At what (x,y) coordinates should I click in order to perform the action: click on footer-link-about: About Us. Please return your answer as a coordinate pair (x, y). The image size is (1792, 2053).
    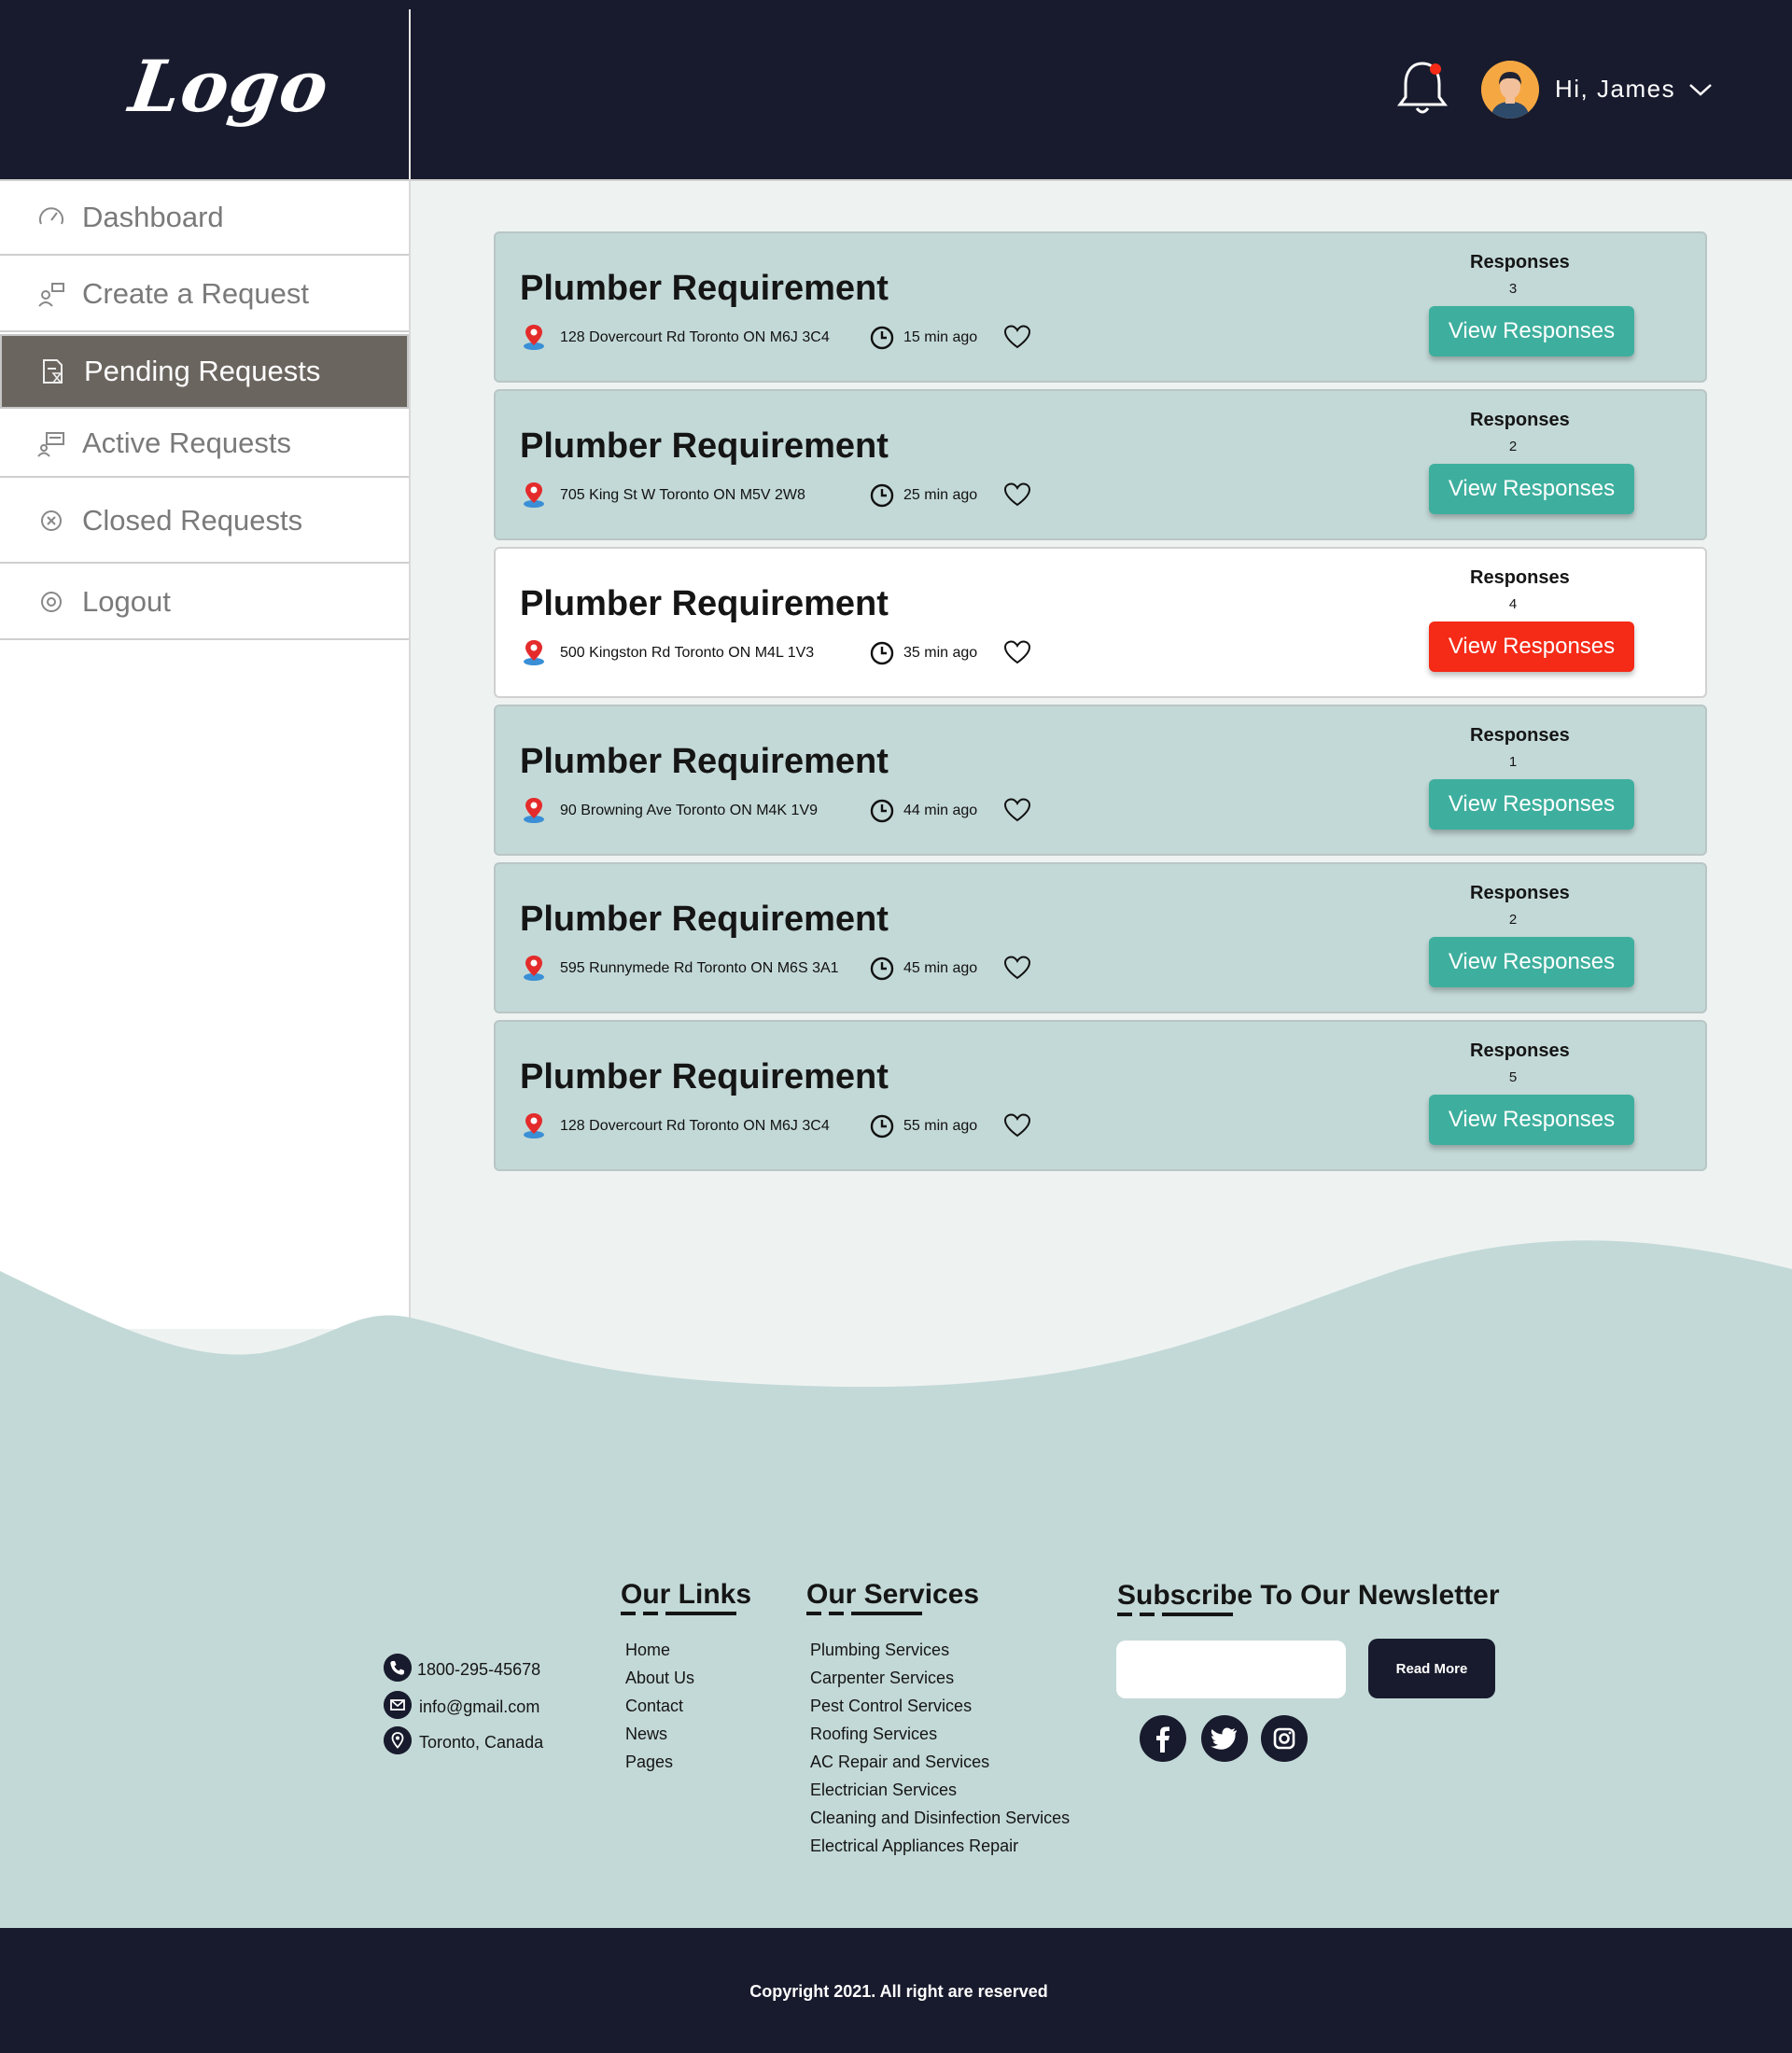
    Looking at the image, I should click on (659, 1678).